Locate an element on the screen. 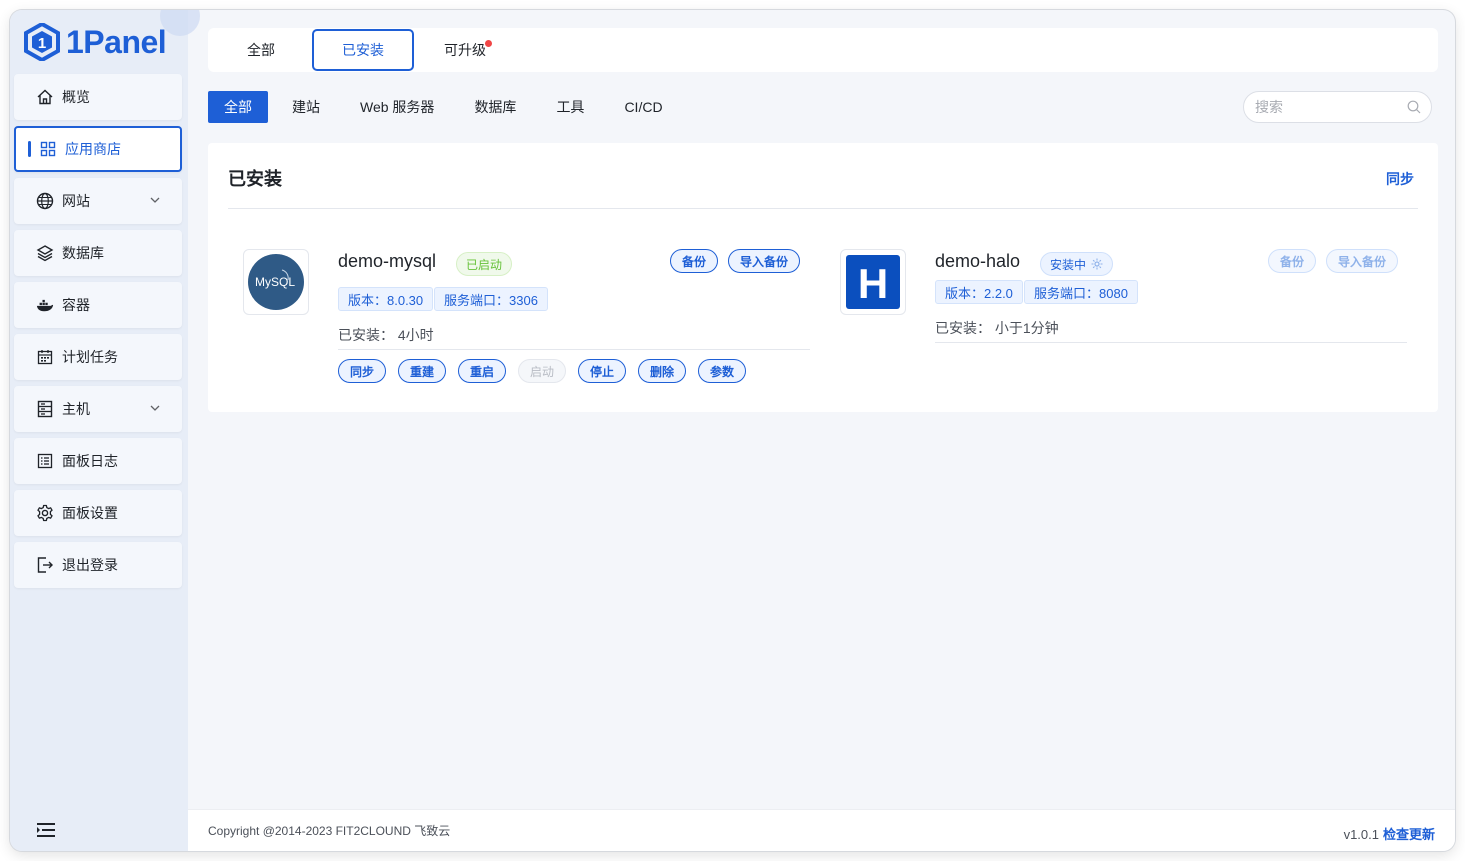 Image resolution: width=1465 pixels, height=861 pixels. sidebar-item-logout: 退出登录 is located at coordinates (98, 565).